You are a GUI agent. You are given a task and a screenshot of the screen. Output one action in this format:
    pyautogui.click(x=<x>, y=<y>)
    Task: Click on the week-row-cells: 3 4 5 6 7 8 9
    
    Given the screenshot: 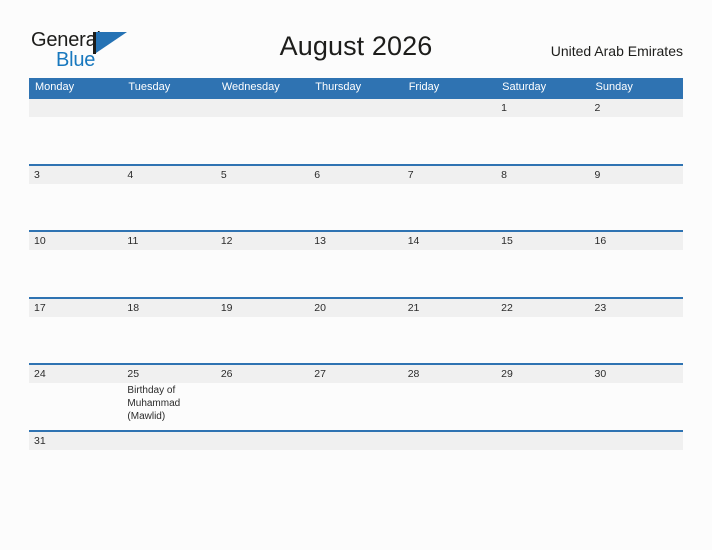 What is the action you would take?
    pyautogui.click(x=356, y=198)
    